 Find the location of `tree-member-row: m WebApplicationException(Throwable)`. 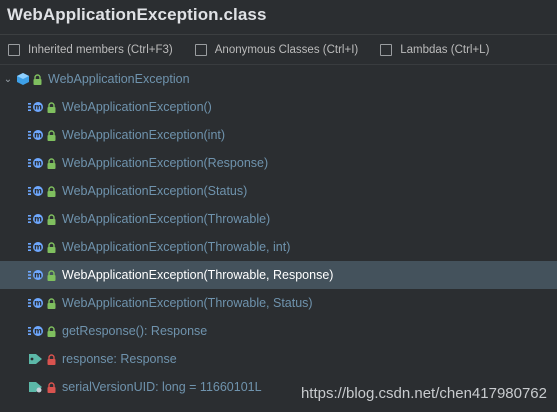

tree-member-row: m WebApplicationException(Throwable) is located at coordinates (278, 219).